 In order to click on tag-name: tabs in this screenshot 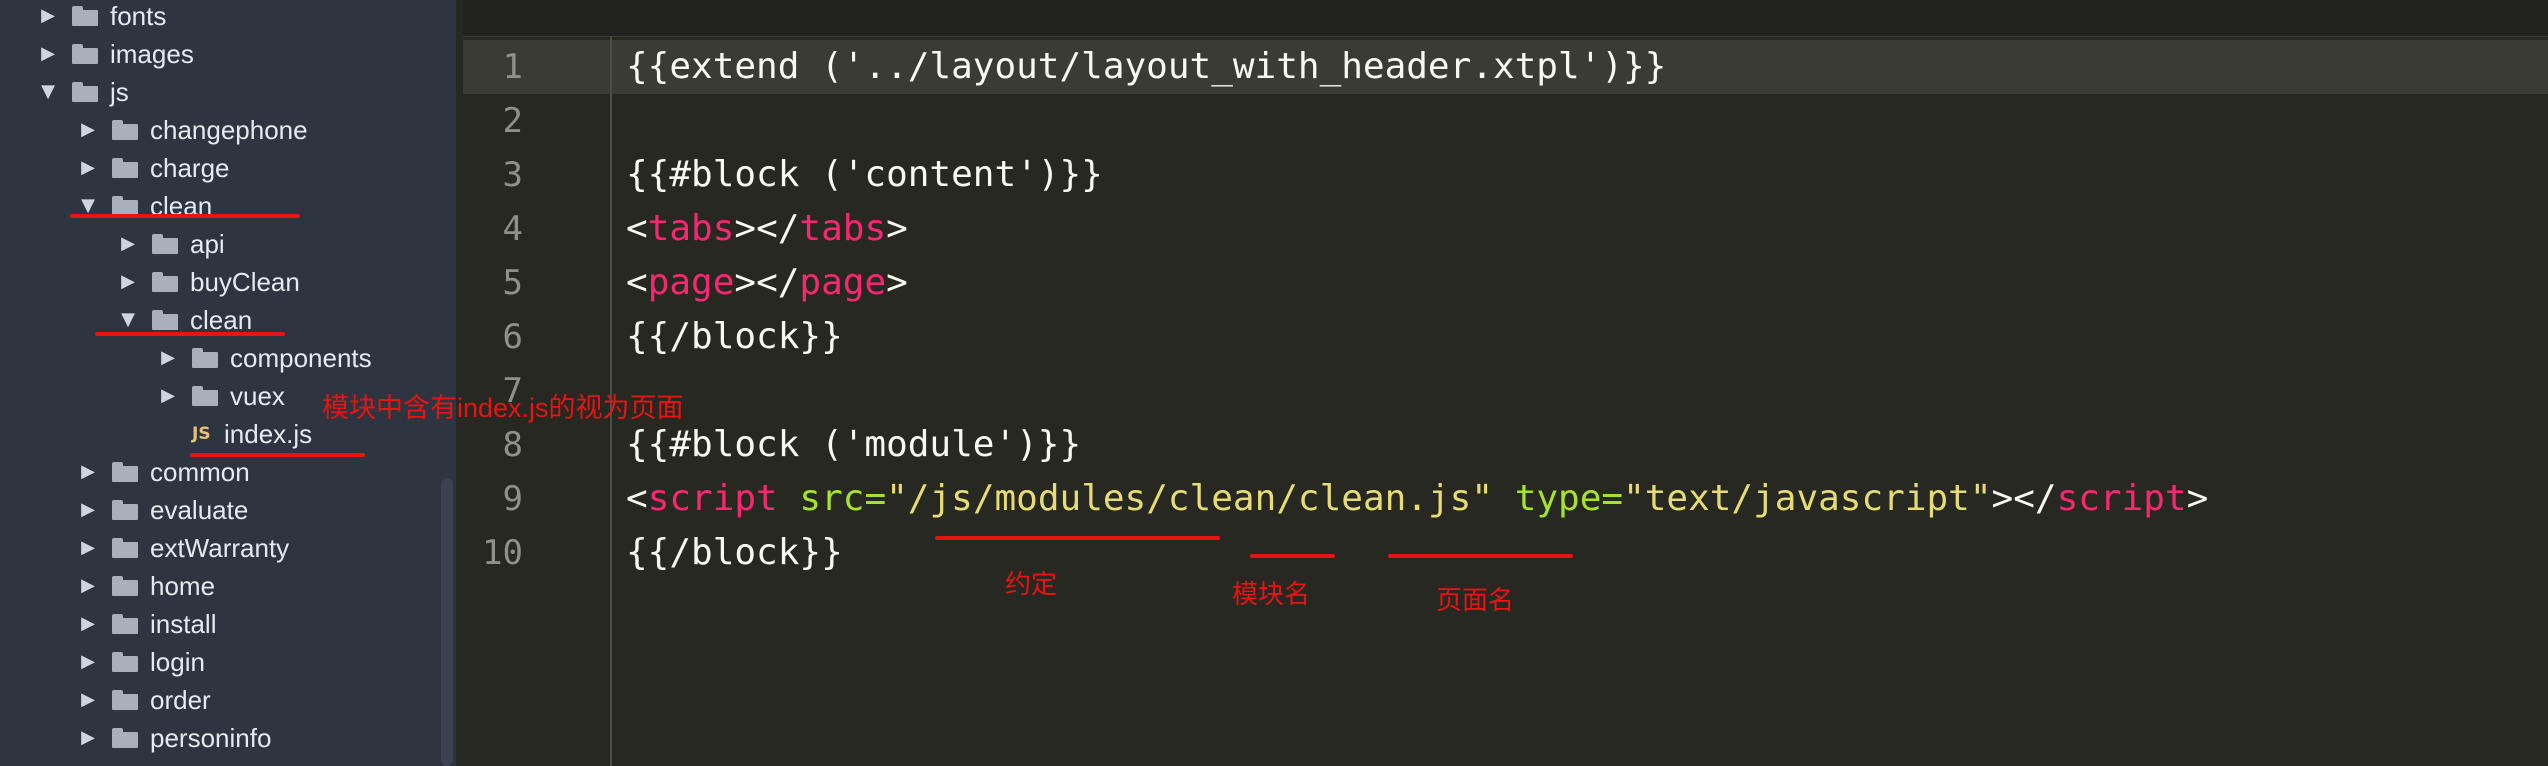, I will do `click(843, 228)`.